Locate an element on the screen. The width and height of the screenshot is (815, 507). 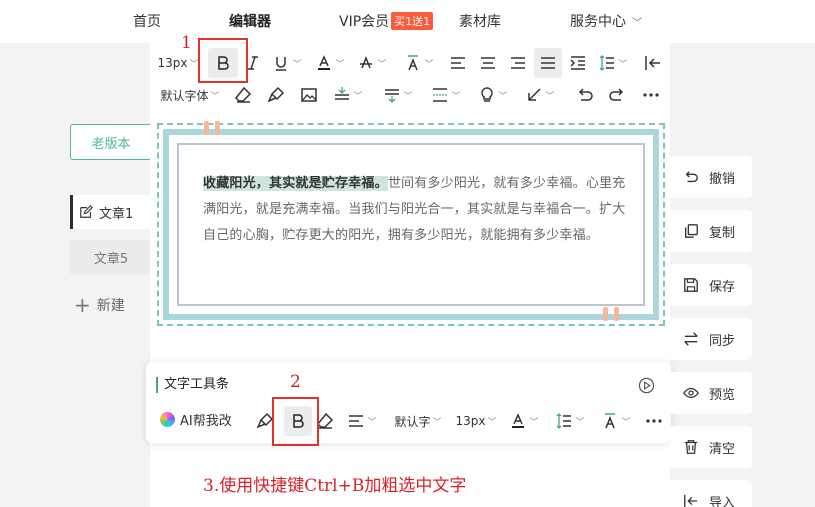
font-size-select: 13px ﹀ is located at coordinates (178, 63).